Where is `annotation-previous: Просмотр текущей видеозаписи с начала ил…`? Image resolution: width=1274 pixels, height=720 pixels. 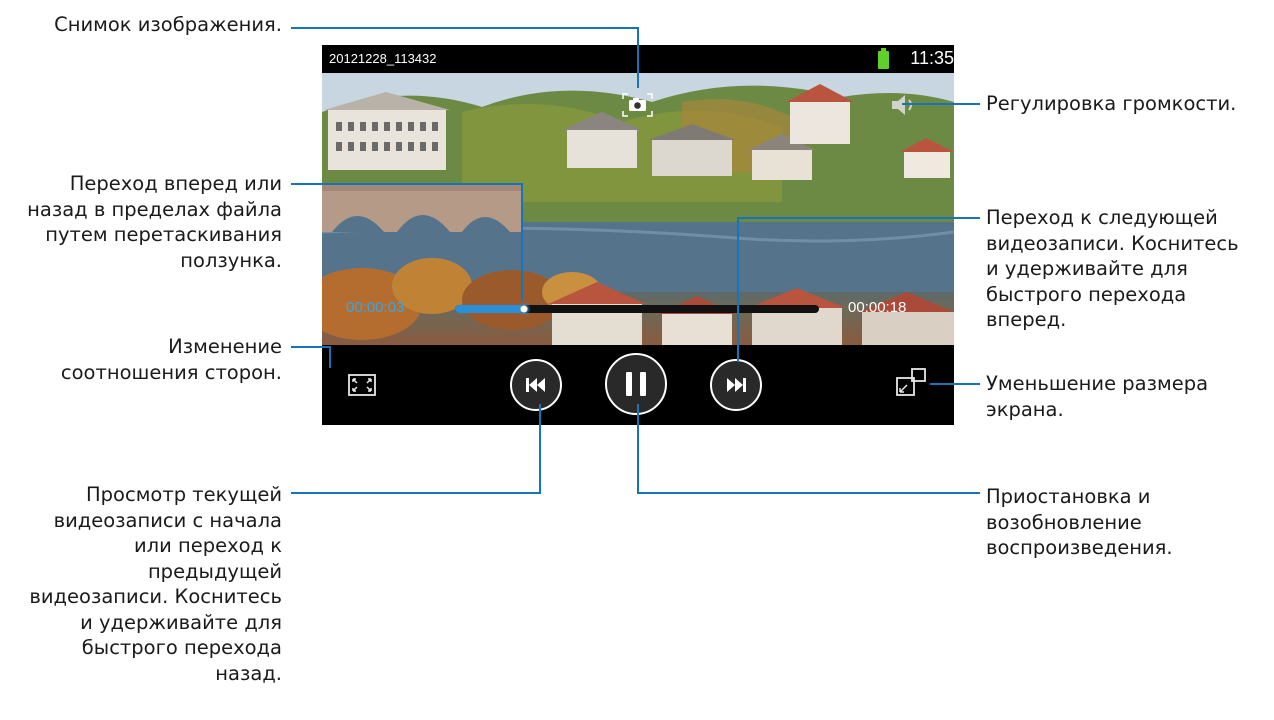 annotation-previous: Просмотр текущей видеозаписи с начала ил… is located at coordinates (155, 584).